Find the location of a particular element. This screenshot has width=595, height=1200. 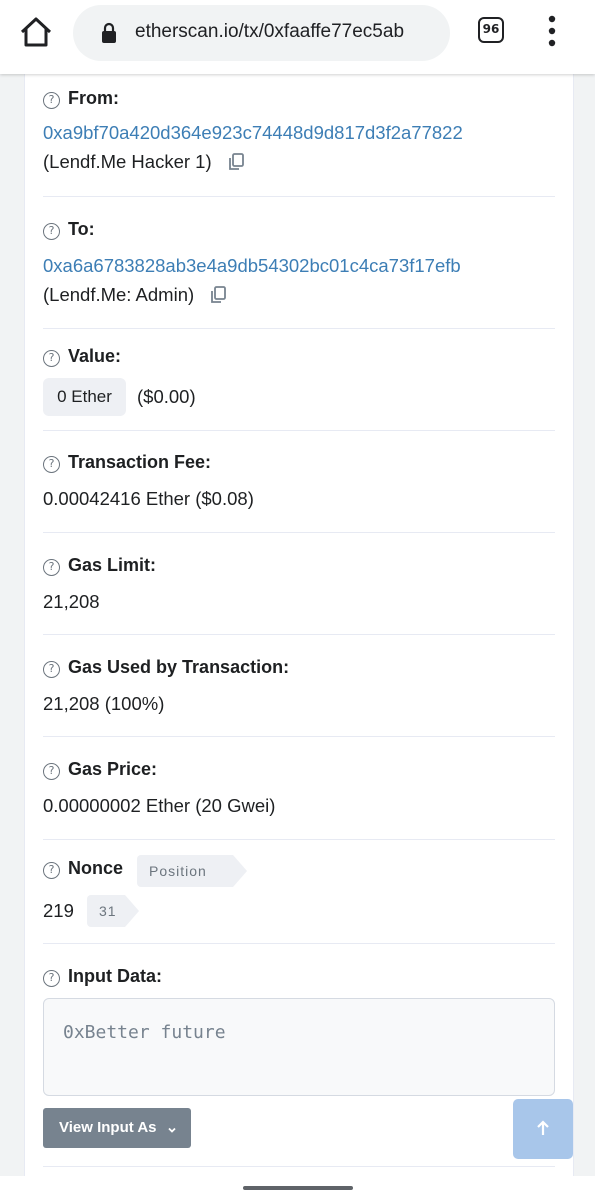

fee-value: 0.00042416 Ether ($0.08) is located at coordinates (148, 498).